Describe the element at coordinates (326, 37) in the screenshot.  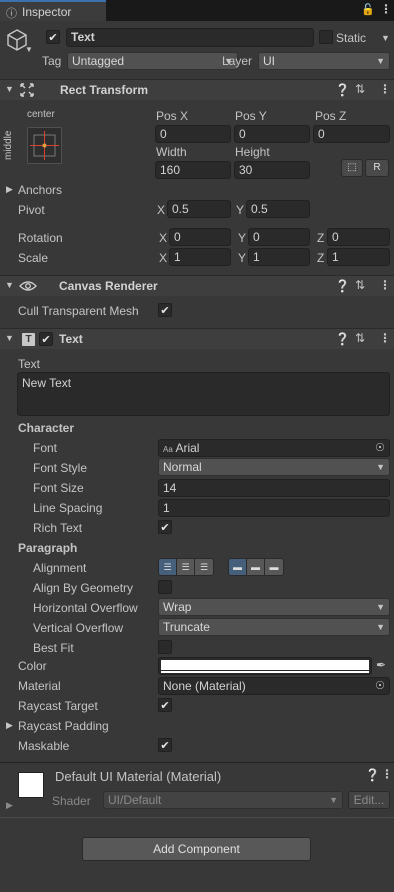
I see `static-toggle` at that location.